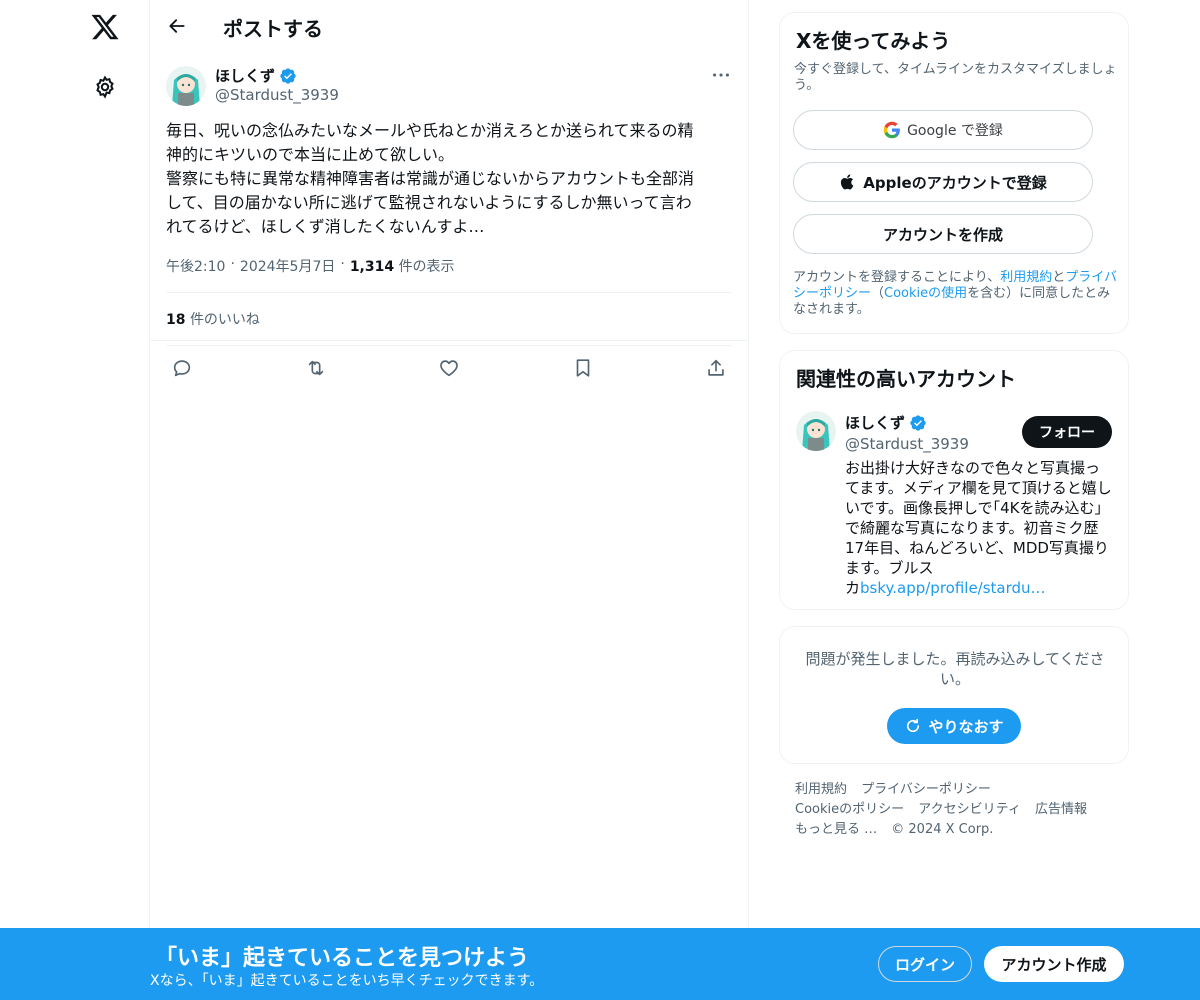 Image resolution: width=1200 pixels, height=1000 pixels. I want to click on banner-subtitle: Xなら、「いま」起きていることをいち早くチェックできます。, so click(347, 981).